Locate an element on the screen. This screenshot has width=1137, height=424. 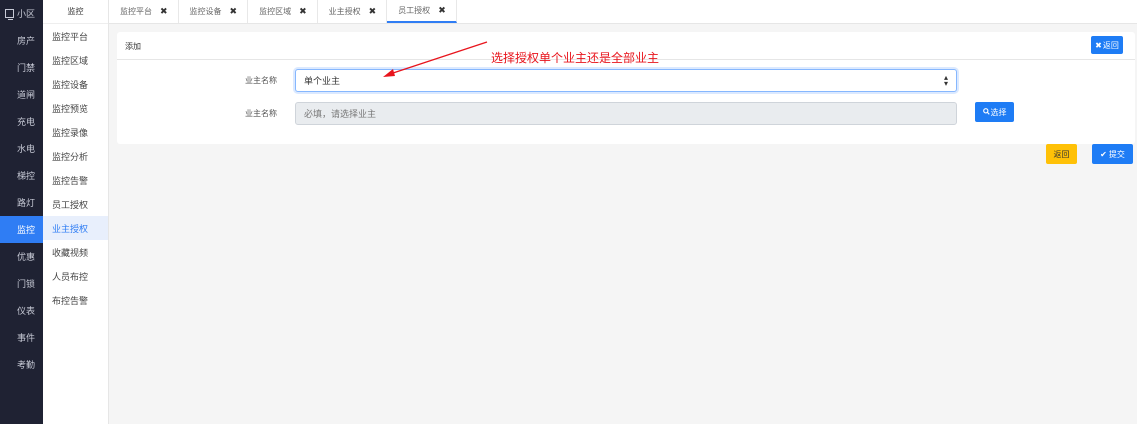
tab-label: 业主授权 is located at coordinates (344, 11).